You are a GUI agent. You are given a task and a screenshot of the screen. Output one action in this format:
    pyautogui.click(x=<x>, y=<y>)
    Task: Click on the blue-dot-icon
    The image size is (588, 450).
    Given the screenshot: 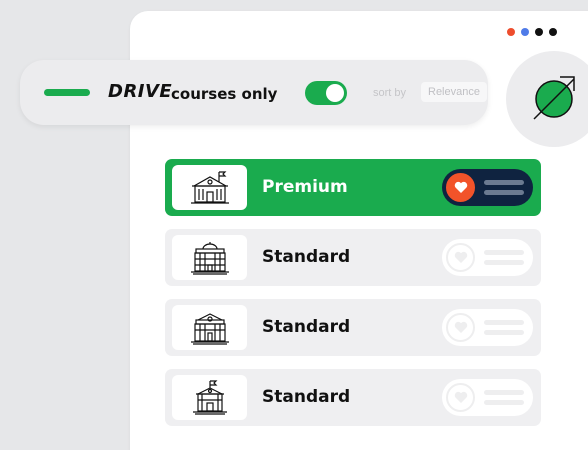 What is the action you would take?
    pyautogui.click(x=525, y=32)
    